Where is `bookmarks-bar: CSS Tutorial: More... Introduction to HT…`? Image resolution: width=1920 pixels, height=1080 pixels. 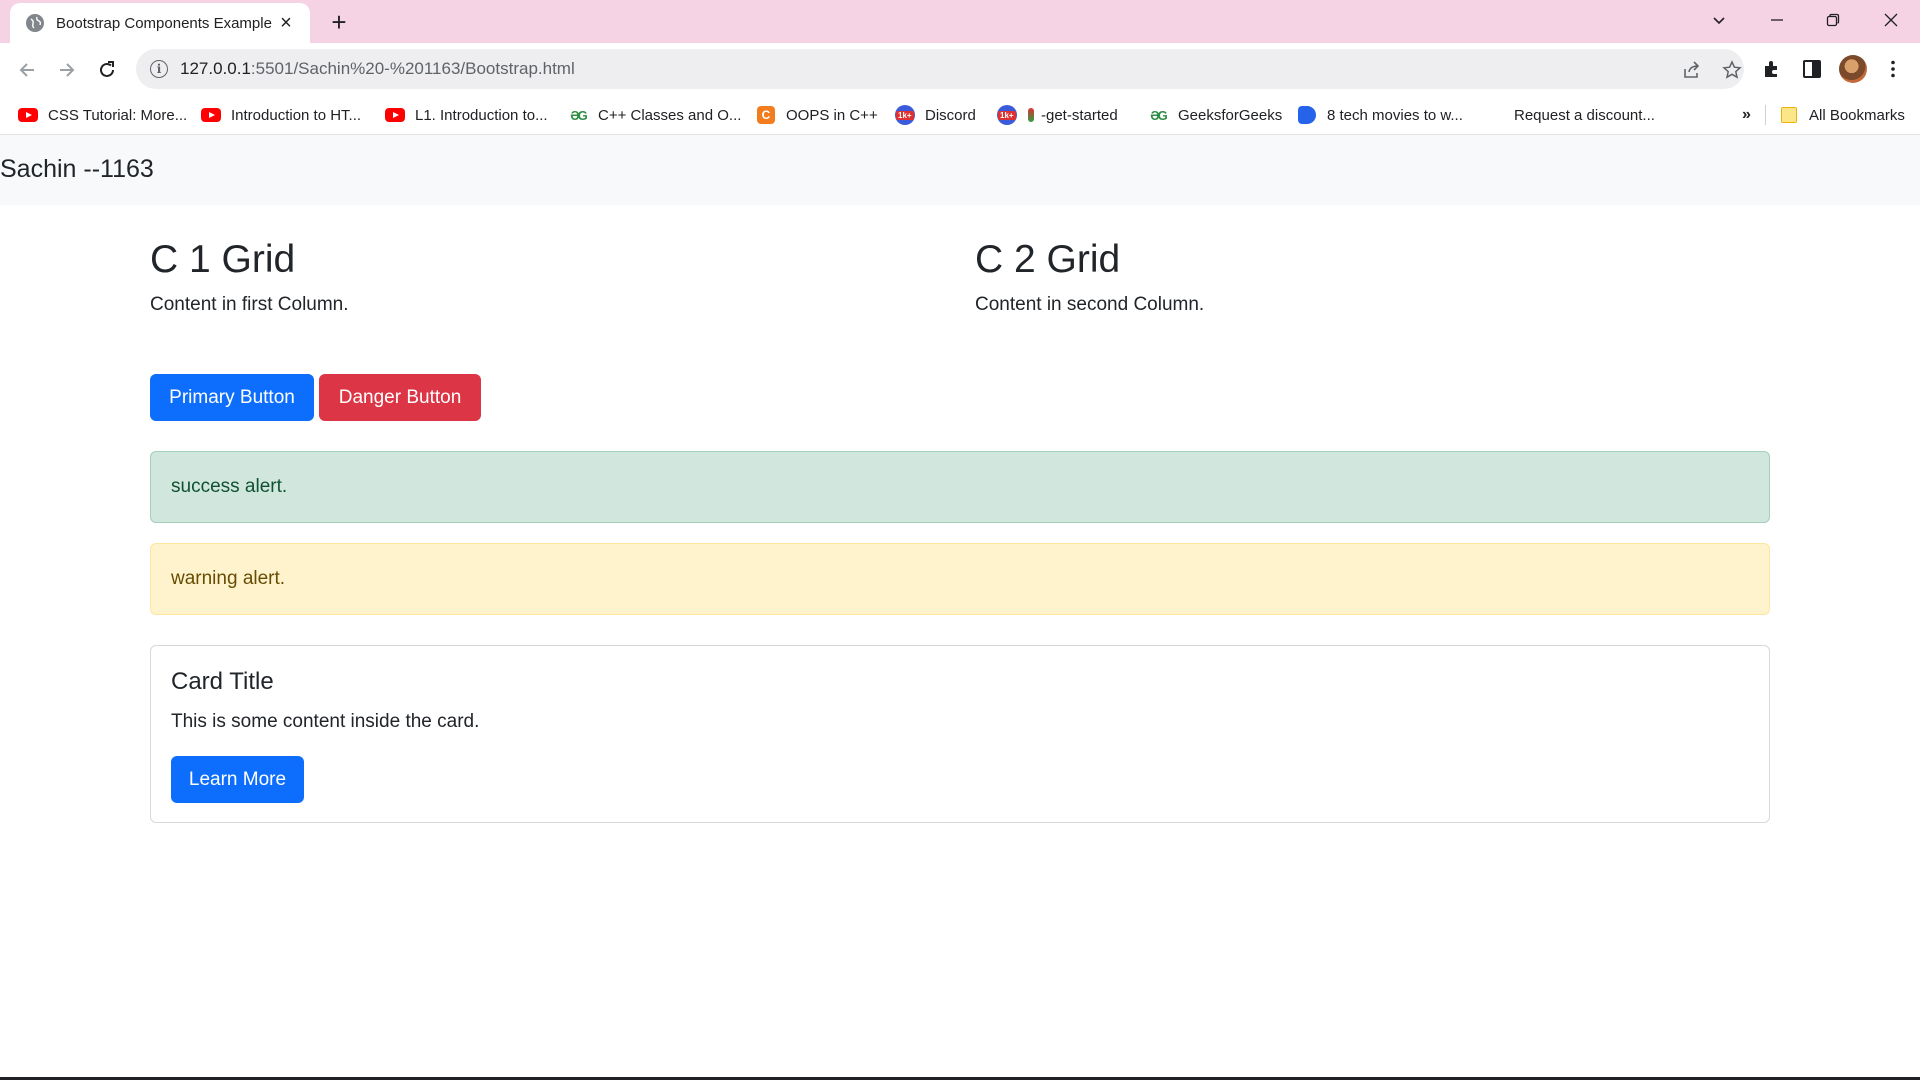 bookmarks-bar: CSS Tutorial: More... Introduction to HT… is located at coordinates (960, 115).